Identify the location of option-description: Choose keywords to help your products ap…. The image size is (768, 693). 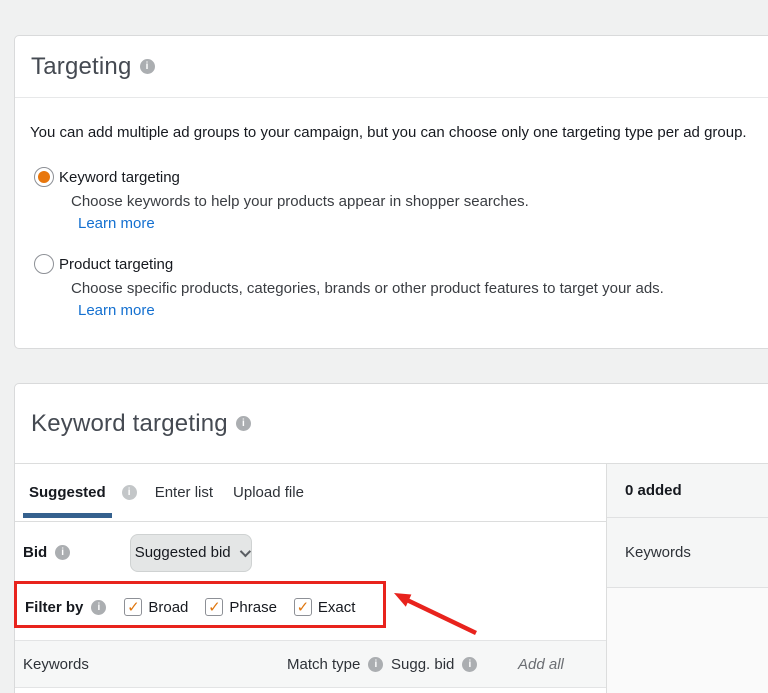
(300, 201).